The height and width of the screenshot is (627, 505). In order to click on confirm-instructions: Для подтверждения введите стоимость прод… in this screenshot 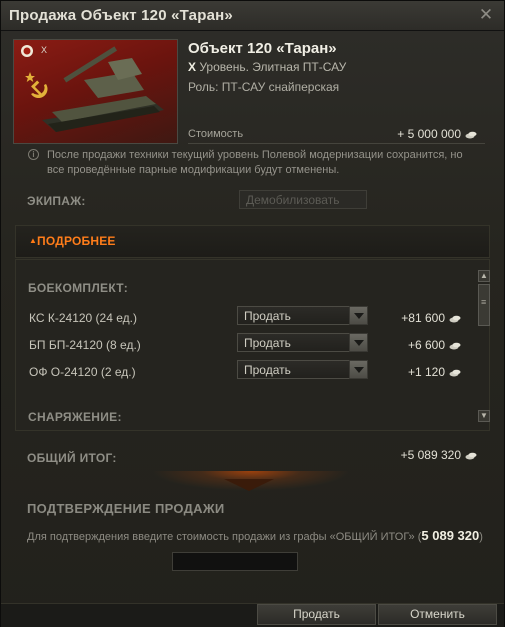, I will do `click(255, 535)`.